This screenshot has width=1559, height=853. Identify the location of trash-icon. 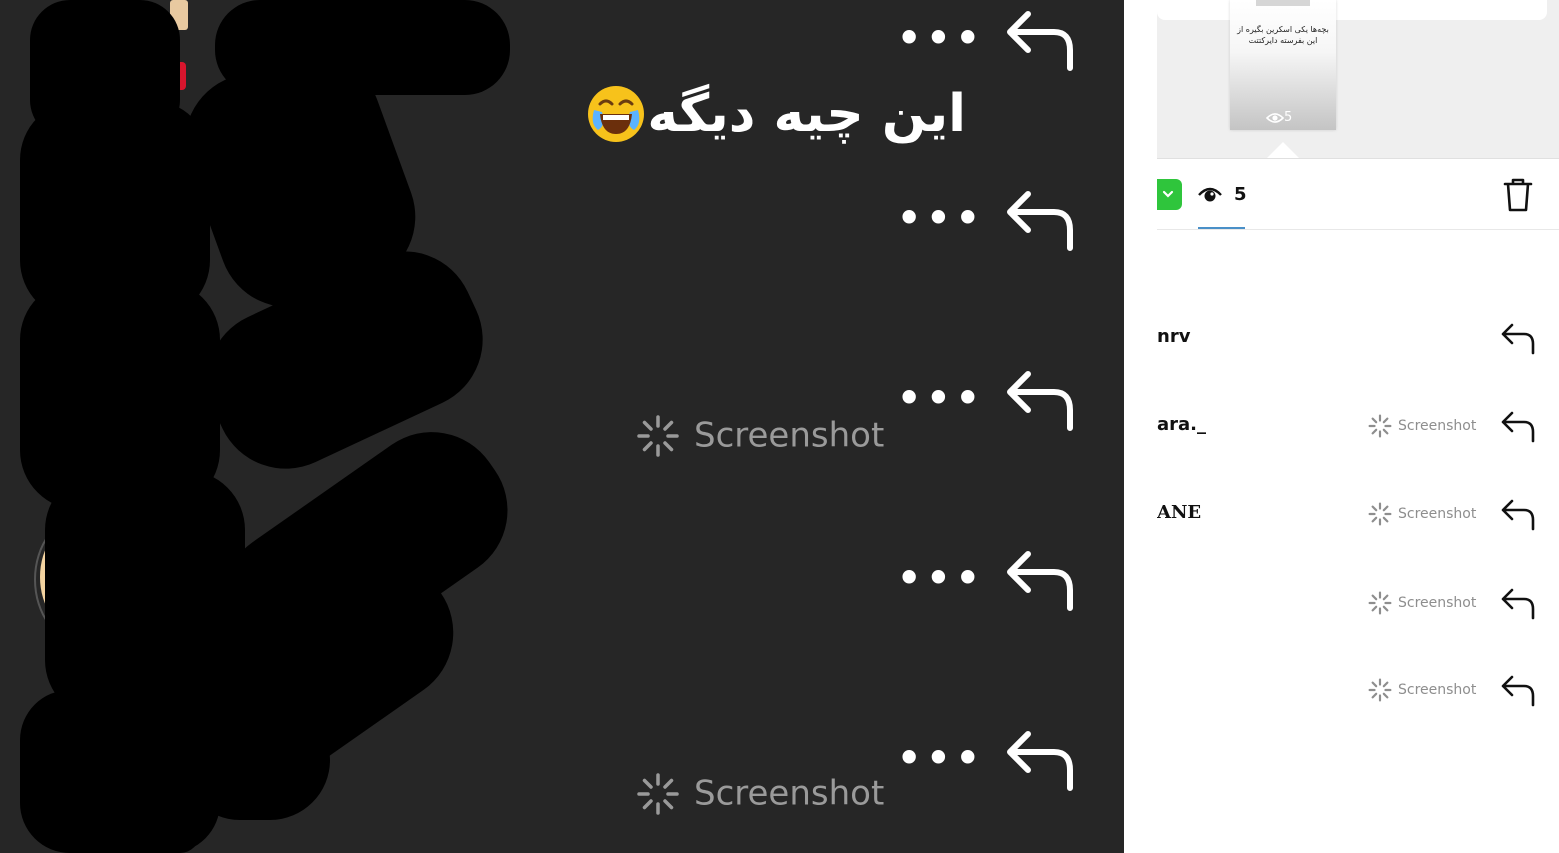
(1518, 195).